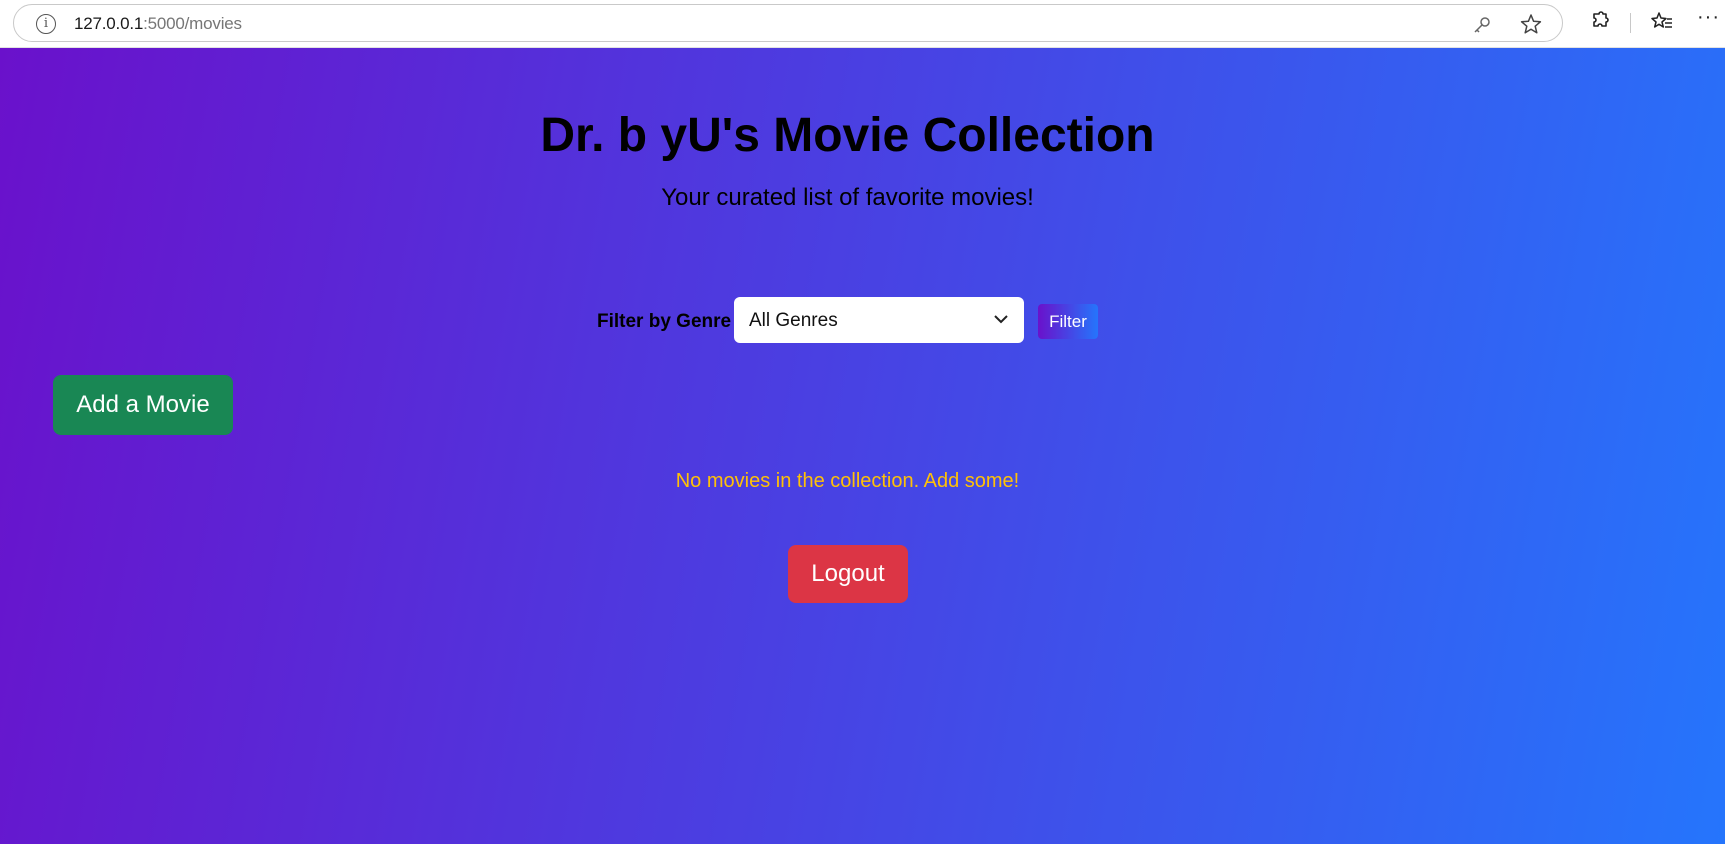 The width and height of the screenshot is (1725, 844). What do you see at coordinates (1711, 19) in the screenshot?
I see `more-icon: ···` at bounding box center [1711, 19].